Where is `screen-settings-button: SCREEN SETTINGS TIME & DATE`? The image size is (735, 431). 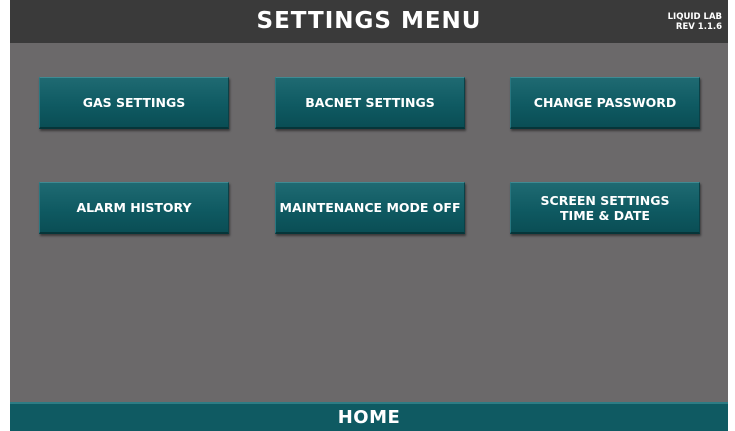
screen-settings-button: SCREEN SETTINGS TIME & DATE is located at coordinates (605, 208).